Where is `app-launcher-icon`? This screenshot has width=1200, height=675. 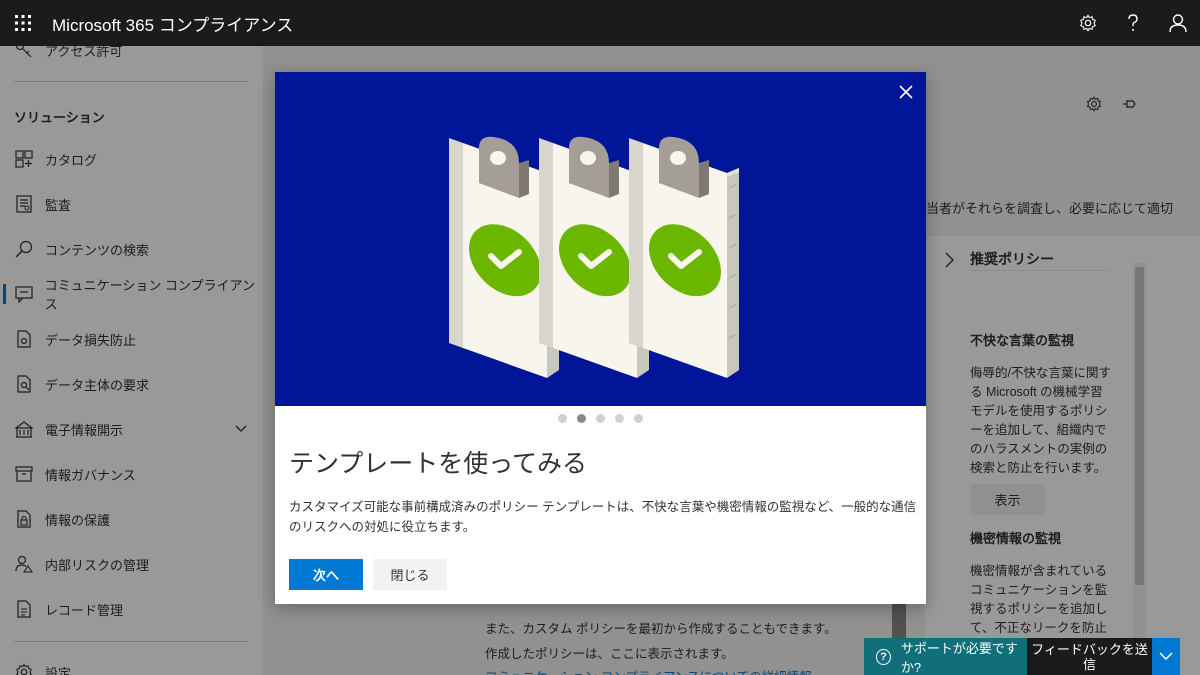
app-launcher-icon is located at coordinates (23, 23).